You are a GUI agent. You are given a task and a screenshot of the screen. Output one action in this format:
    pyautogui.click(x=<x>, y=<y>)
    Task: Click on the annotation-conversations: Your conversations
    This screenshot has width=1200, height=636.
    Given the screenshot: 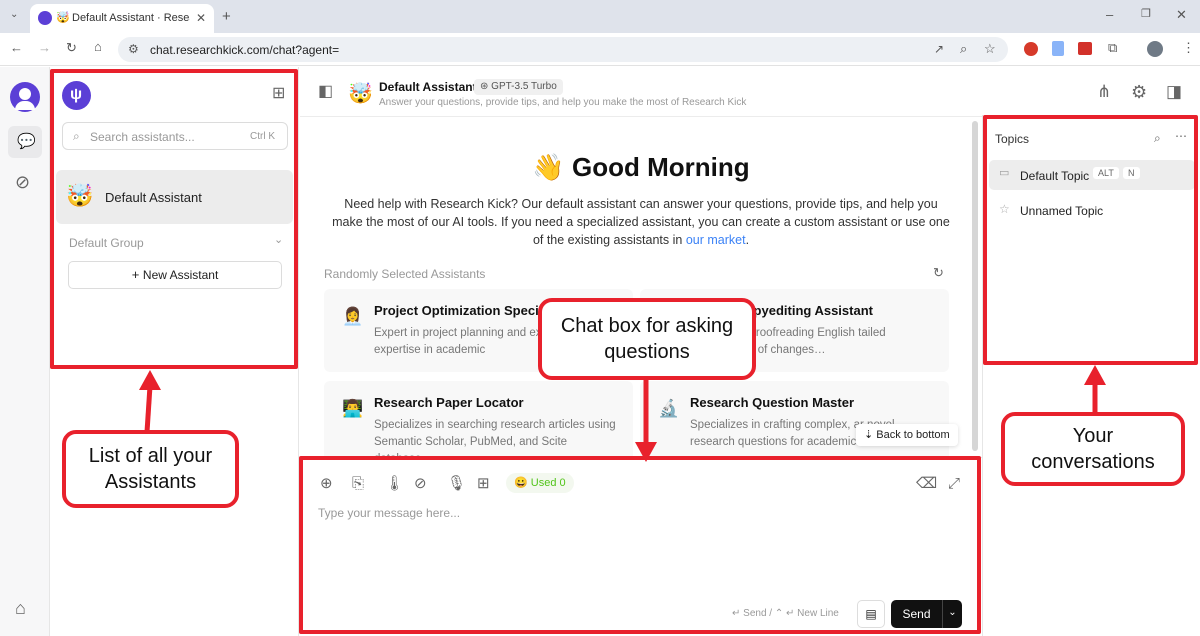 What is the action you would take?
    pyautogui.click(x=1093, y=449)
    